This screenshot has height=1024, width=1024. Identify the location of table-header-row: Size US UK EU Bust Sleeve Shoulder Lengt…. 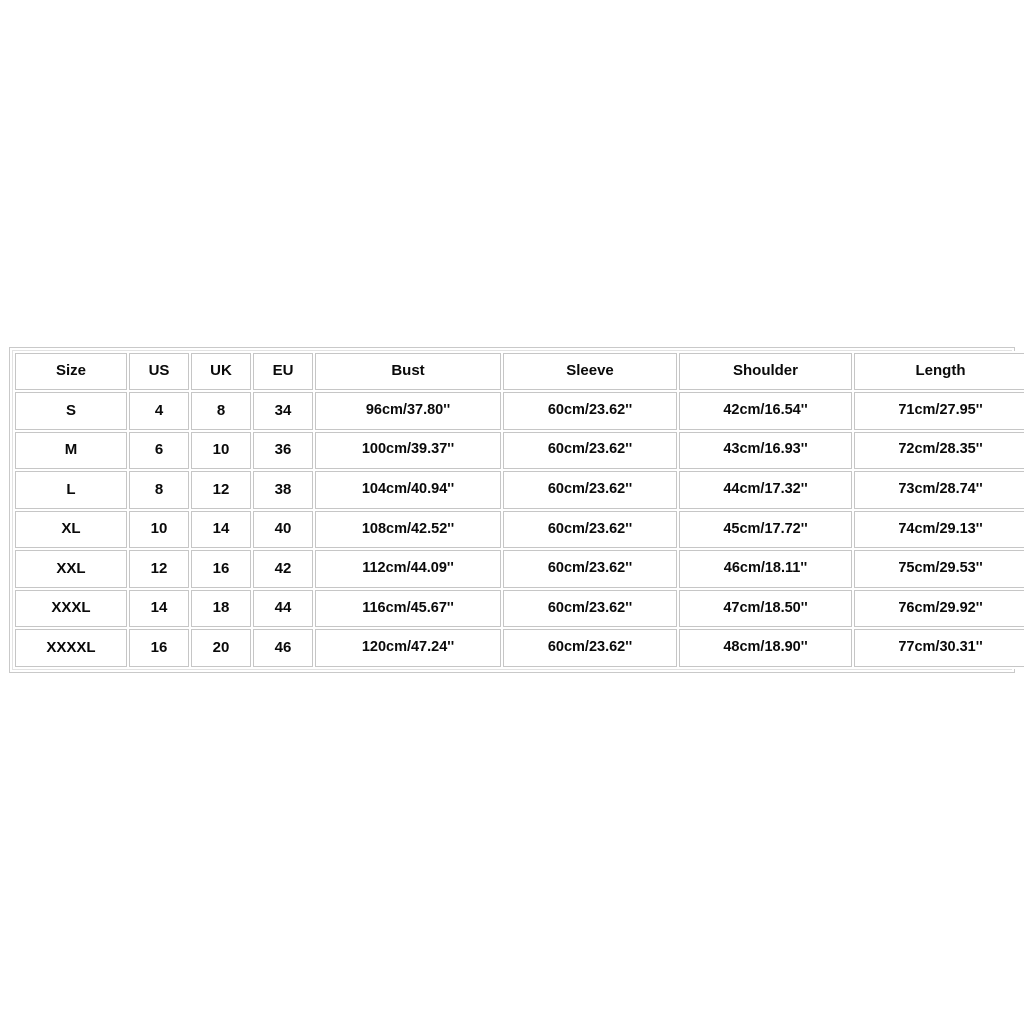
(519, 371).